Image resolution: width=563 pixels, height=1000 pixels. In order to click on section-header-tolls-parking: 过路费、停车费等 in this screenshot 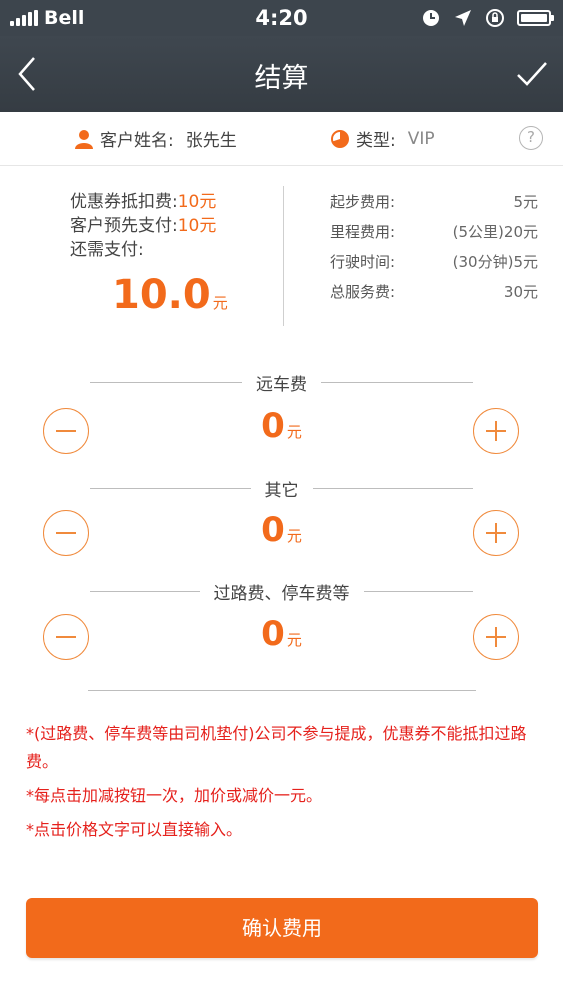, I will do `click(281, 591)`.